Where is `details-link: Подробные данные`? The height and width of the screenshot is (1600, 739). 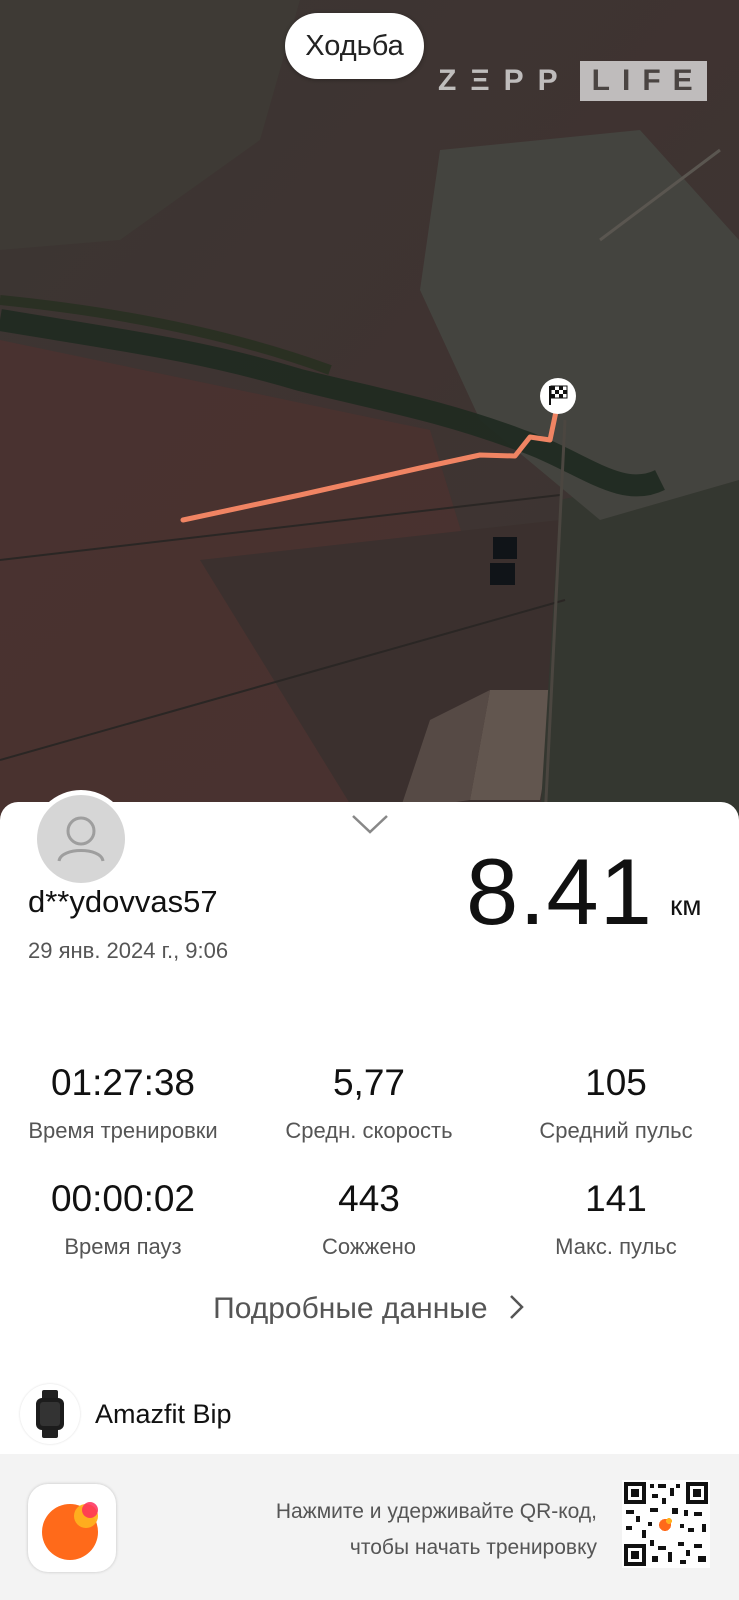
details-link: Подробные данные is located at coordinates (369, 1309).